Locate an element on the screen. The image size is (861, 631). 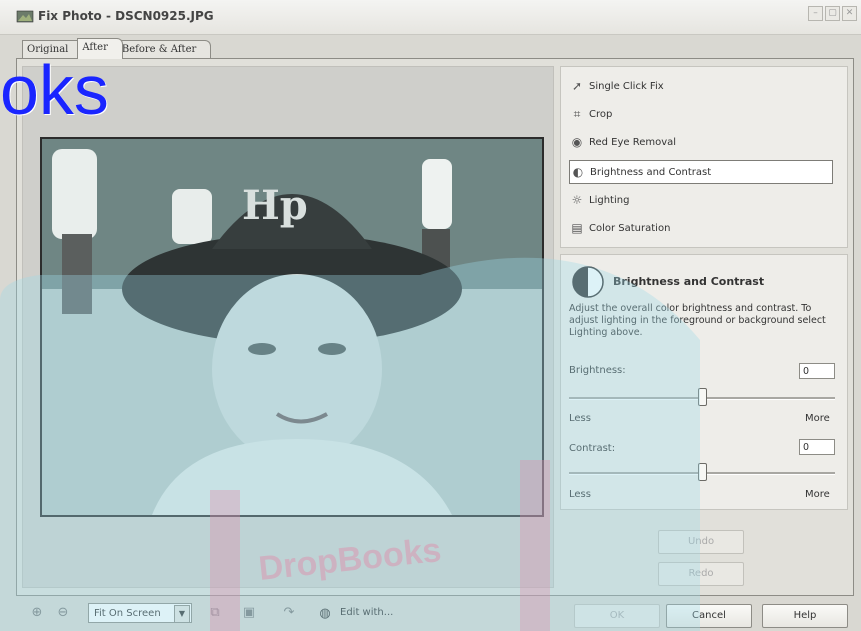
tool-color-saturation: ▤ Color Saturation is located at coordinates (702, 228).